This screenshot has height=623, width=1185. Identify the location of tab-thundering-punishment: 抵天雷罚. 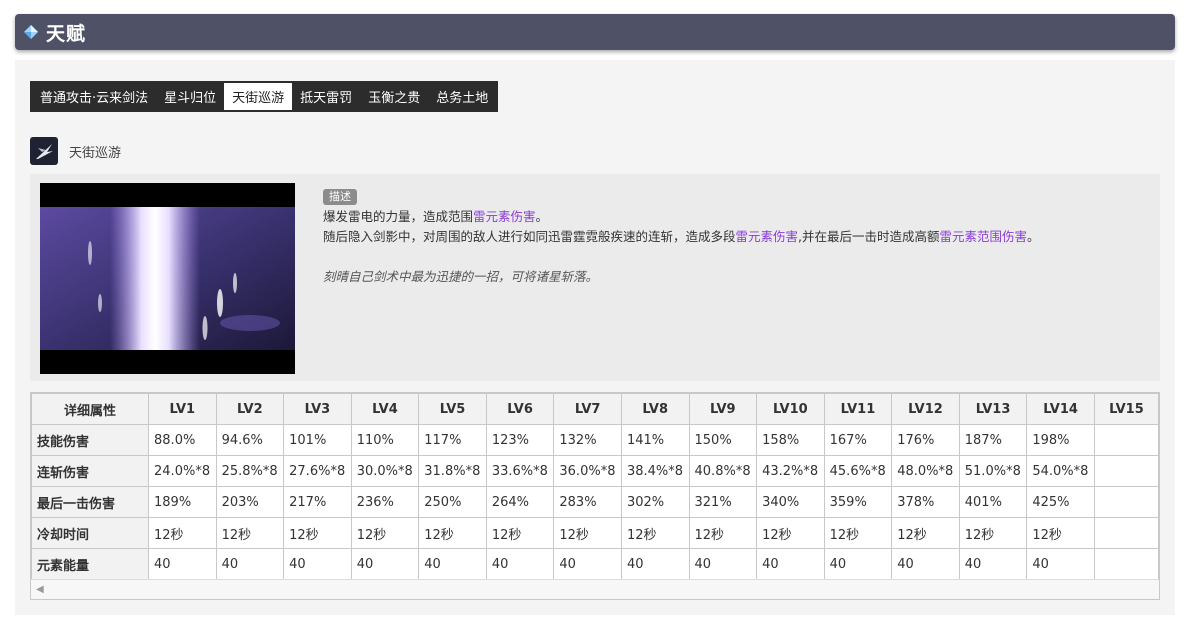
(326, 96).